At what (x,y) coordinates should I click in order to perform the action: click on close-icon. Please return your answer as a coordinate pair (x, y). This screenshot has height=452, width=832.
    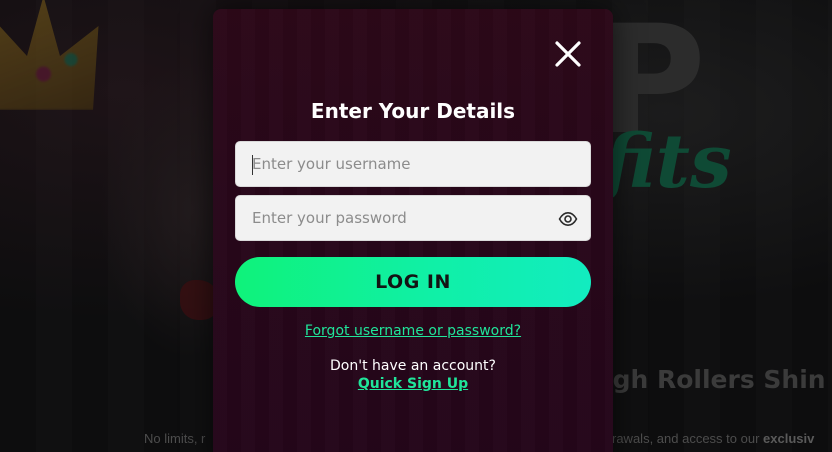
    Looking at the image, I should click on (568, 54).